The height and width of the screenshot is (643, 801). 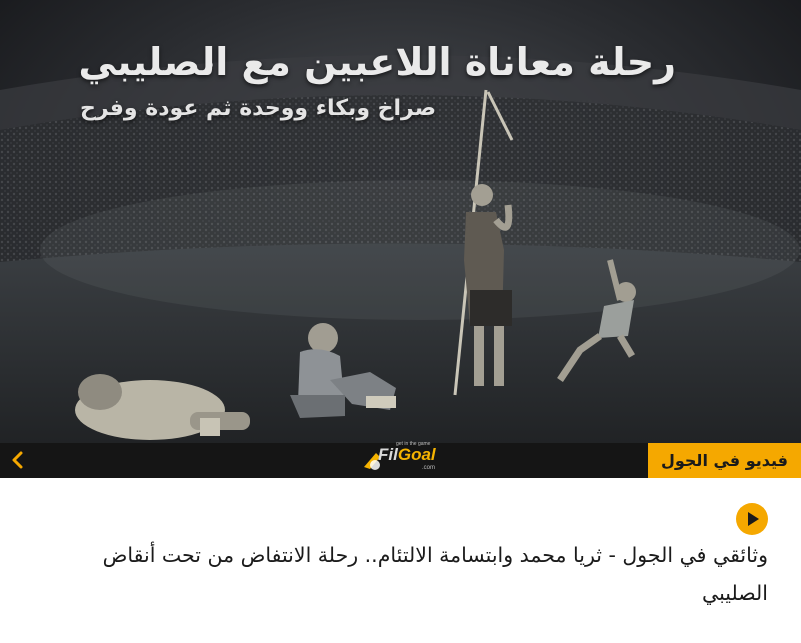 I want to click on chevron-left-icon, so click(x=18, y=460).